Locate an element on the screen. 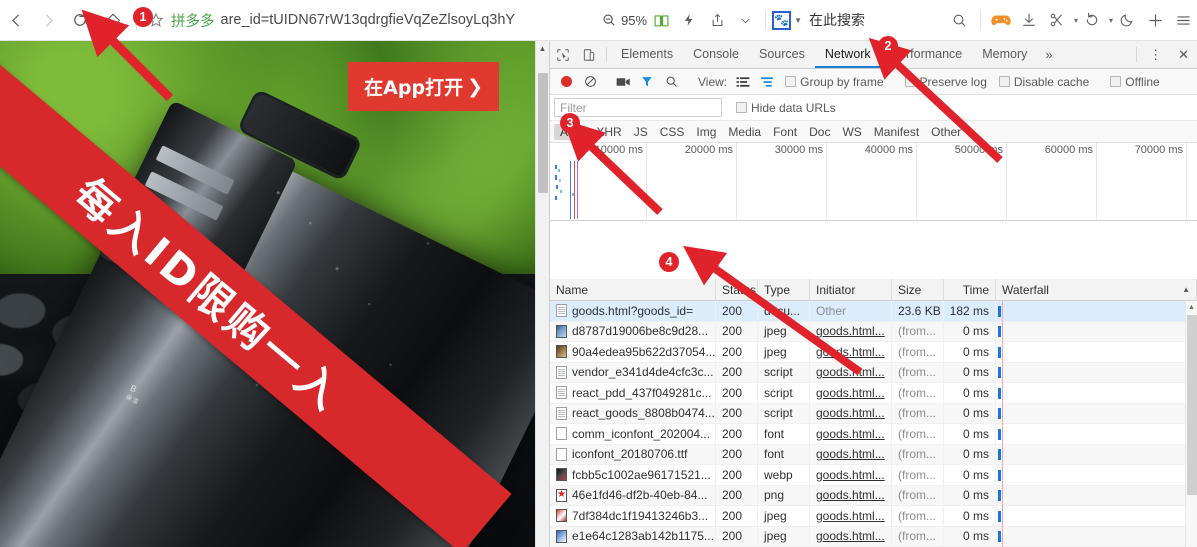 This screenshot has width=1197, height=547. tab-memory: Memory is located at coordinates (1004, 54).